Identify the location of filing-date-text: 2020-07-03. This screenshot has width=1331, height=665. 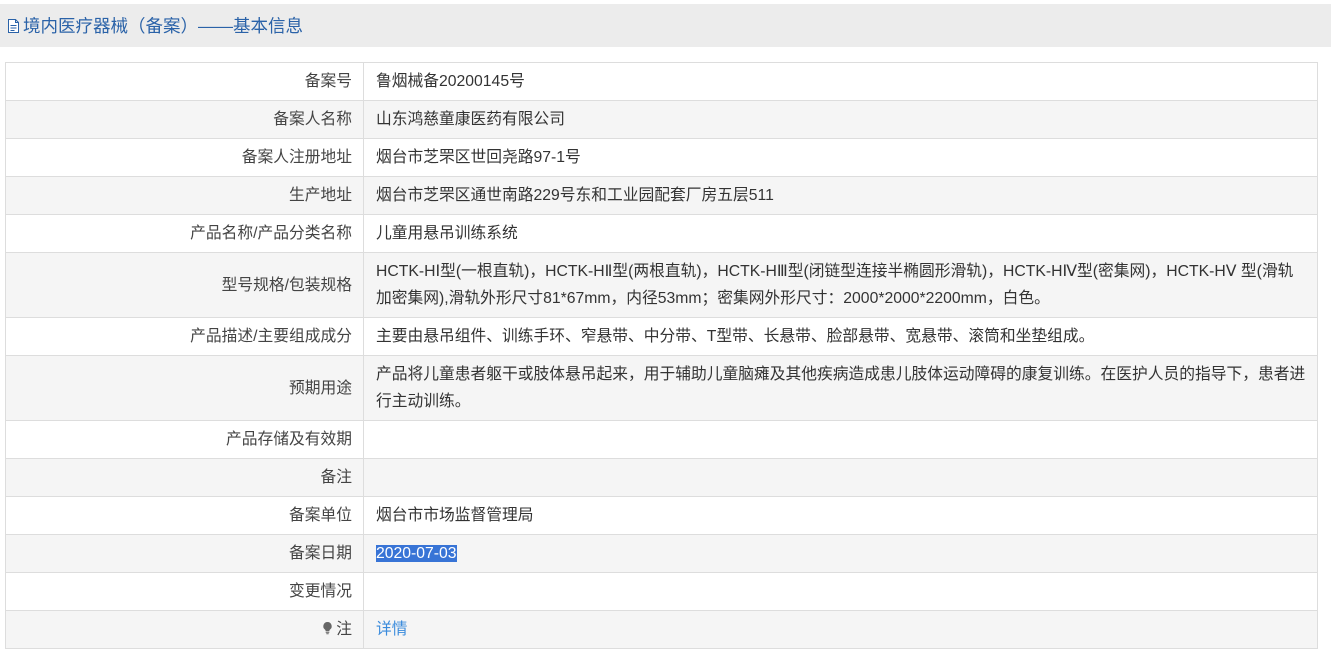
(416, 553).